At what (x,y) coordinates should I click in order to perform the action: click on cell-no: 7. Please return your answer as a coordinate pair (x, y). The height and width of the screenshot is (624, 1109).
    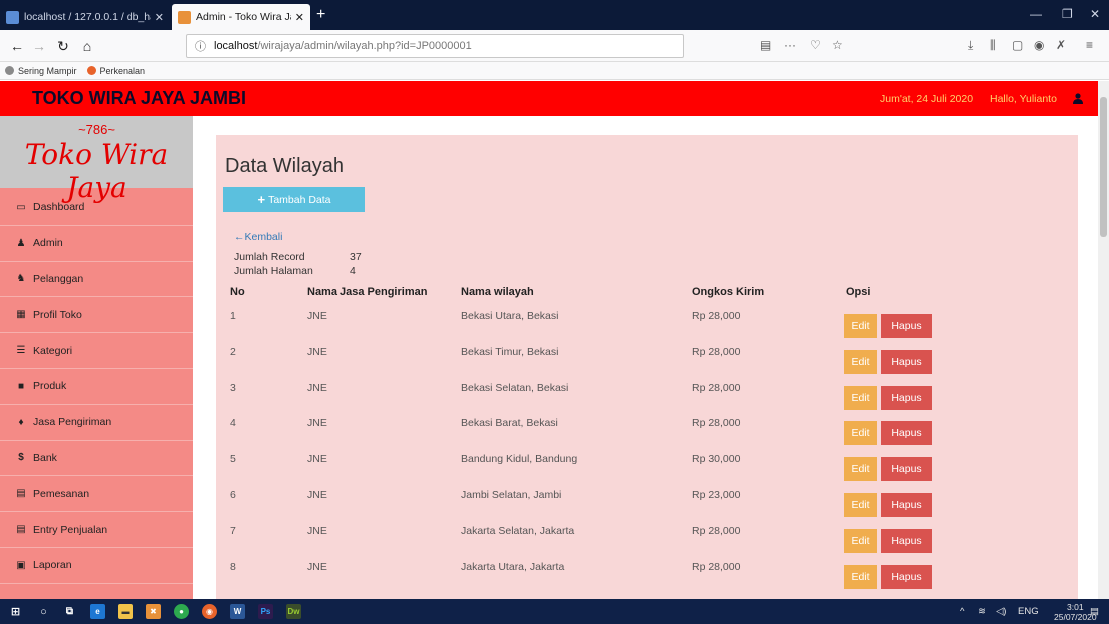
    Looking at the image, I should click on (233, 530).